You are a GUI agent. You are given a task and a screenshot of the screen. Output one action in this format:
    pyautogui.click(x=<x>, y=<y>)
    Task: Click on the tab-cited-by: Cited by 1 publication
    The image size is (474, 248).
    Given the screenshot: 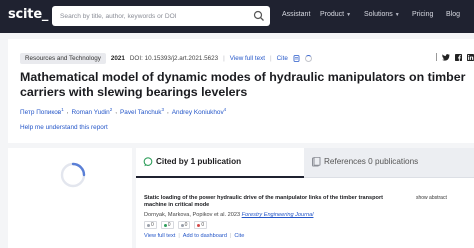 What is the action you would take?
    pyautogui.click(x=220, y=163)
    